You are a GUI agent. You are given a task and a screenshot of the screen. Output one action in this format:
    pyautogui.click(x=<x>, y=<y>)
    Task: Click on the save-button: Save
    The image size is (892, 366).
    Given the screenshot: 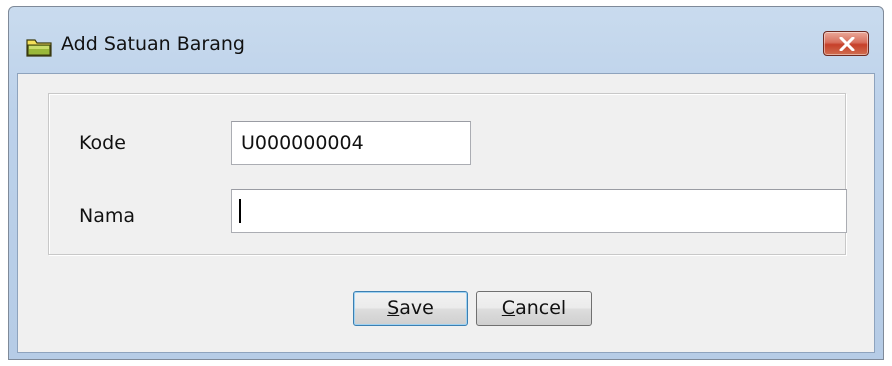 What is the action you would take?
    pyautogui.click(x=410, y=308)
    